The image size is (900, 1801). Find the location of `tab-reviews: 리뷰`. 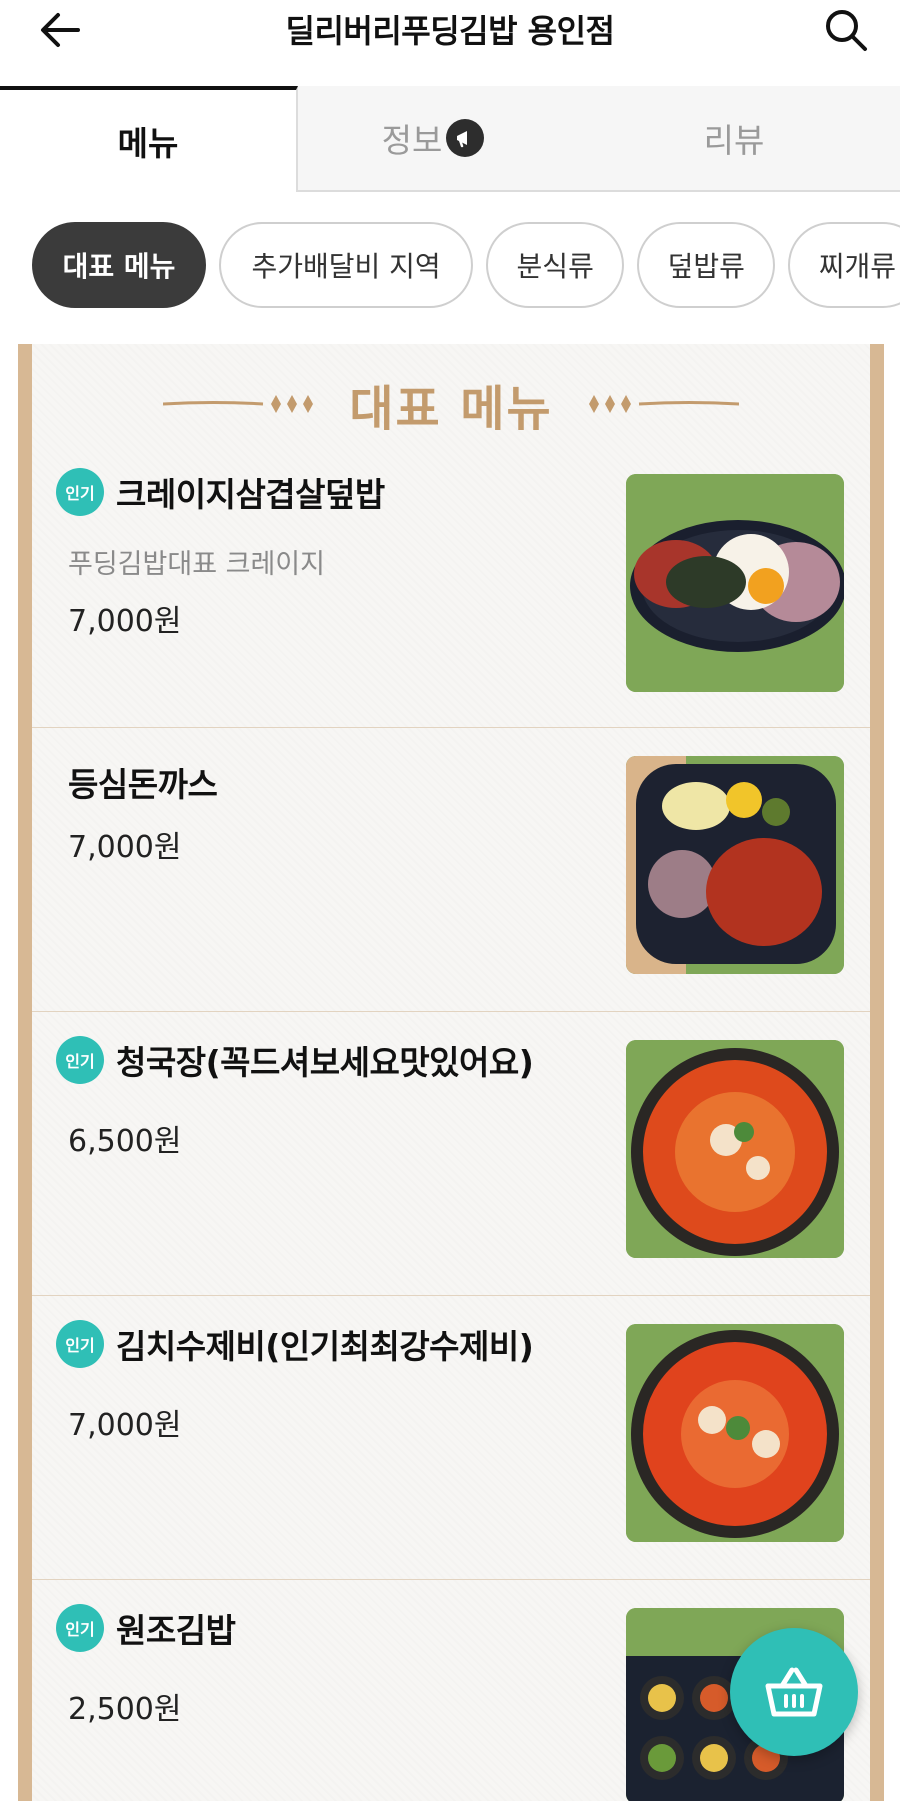

tab-reviews: 리뷰 is located at coordinates (734, 138).